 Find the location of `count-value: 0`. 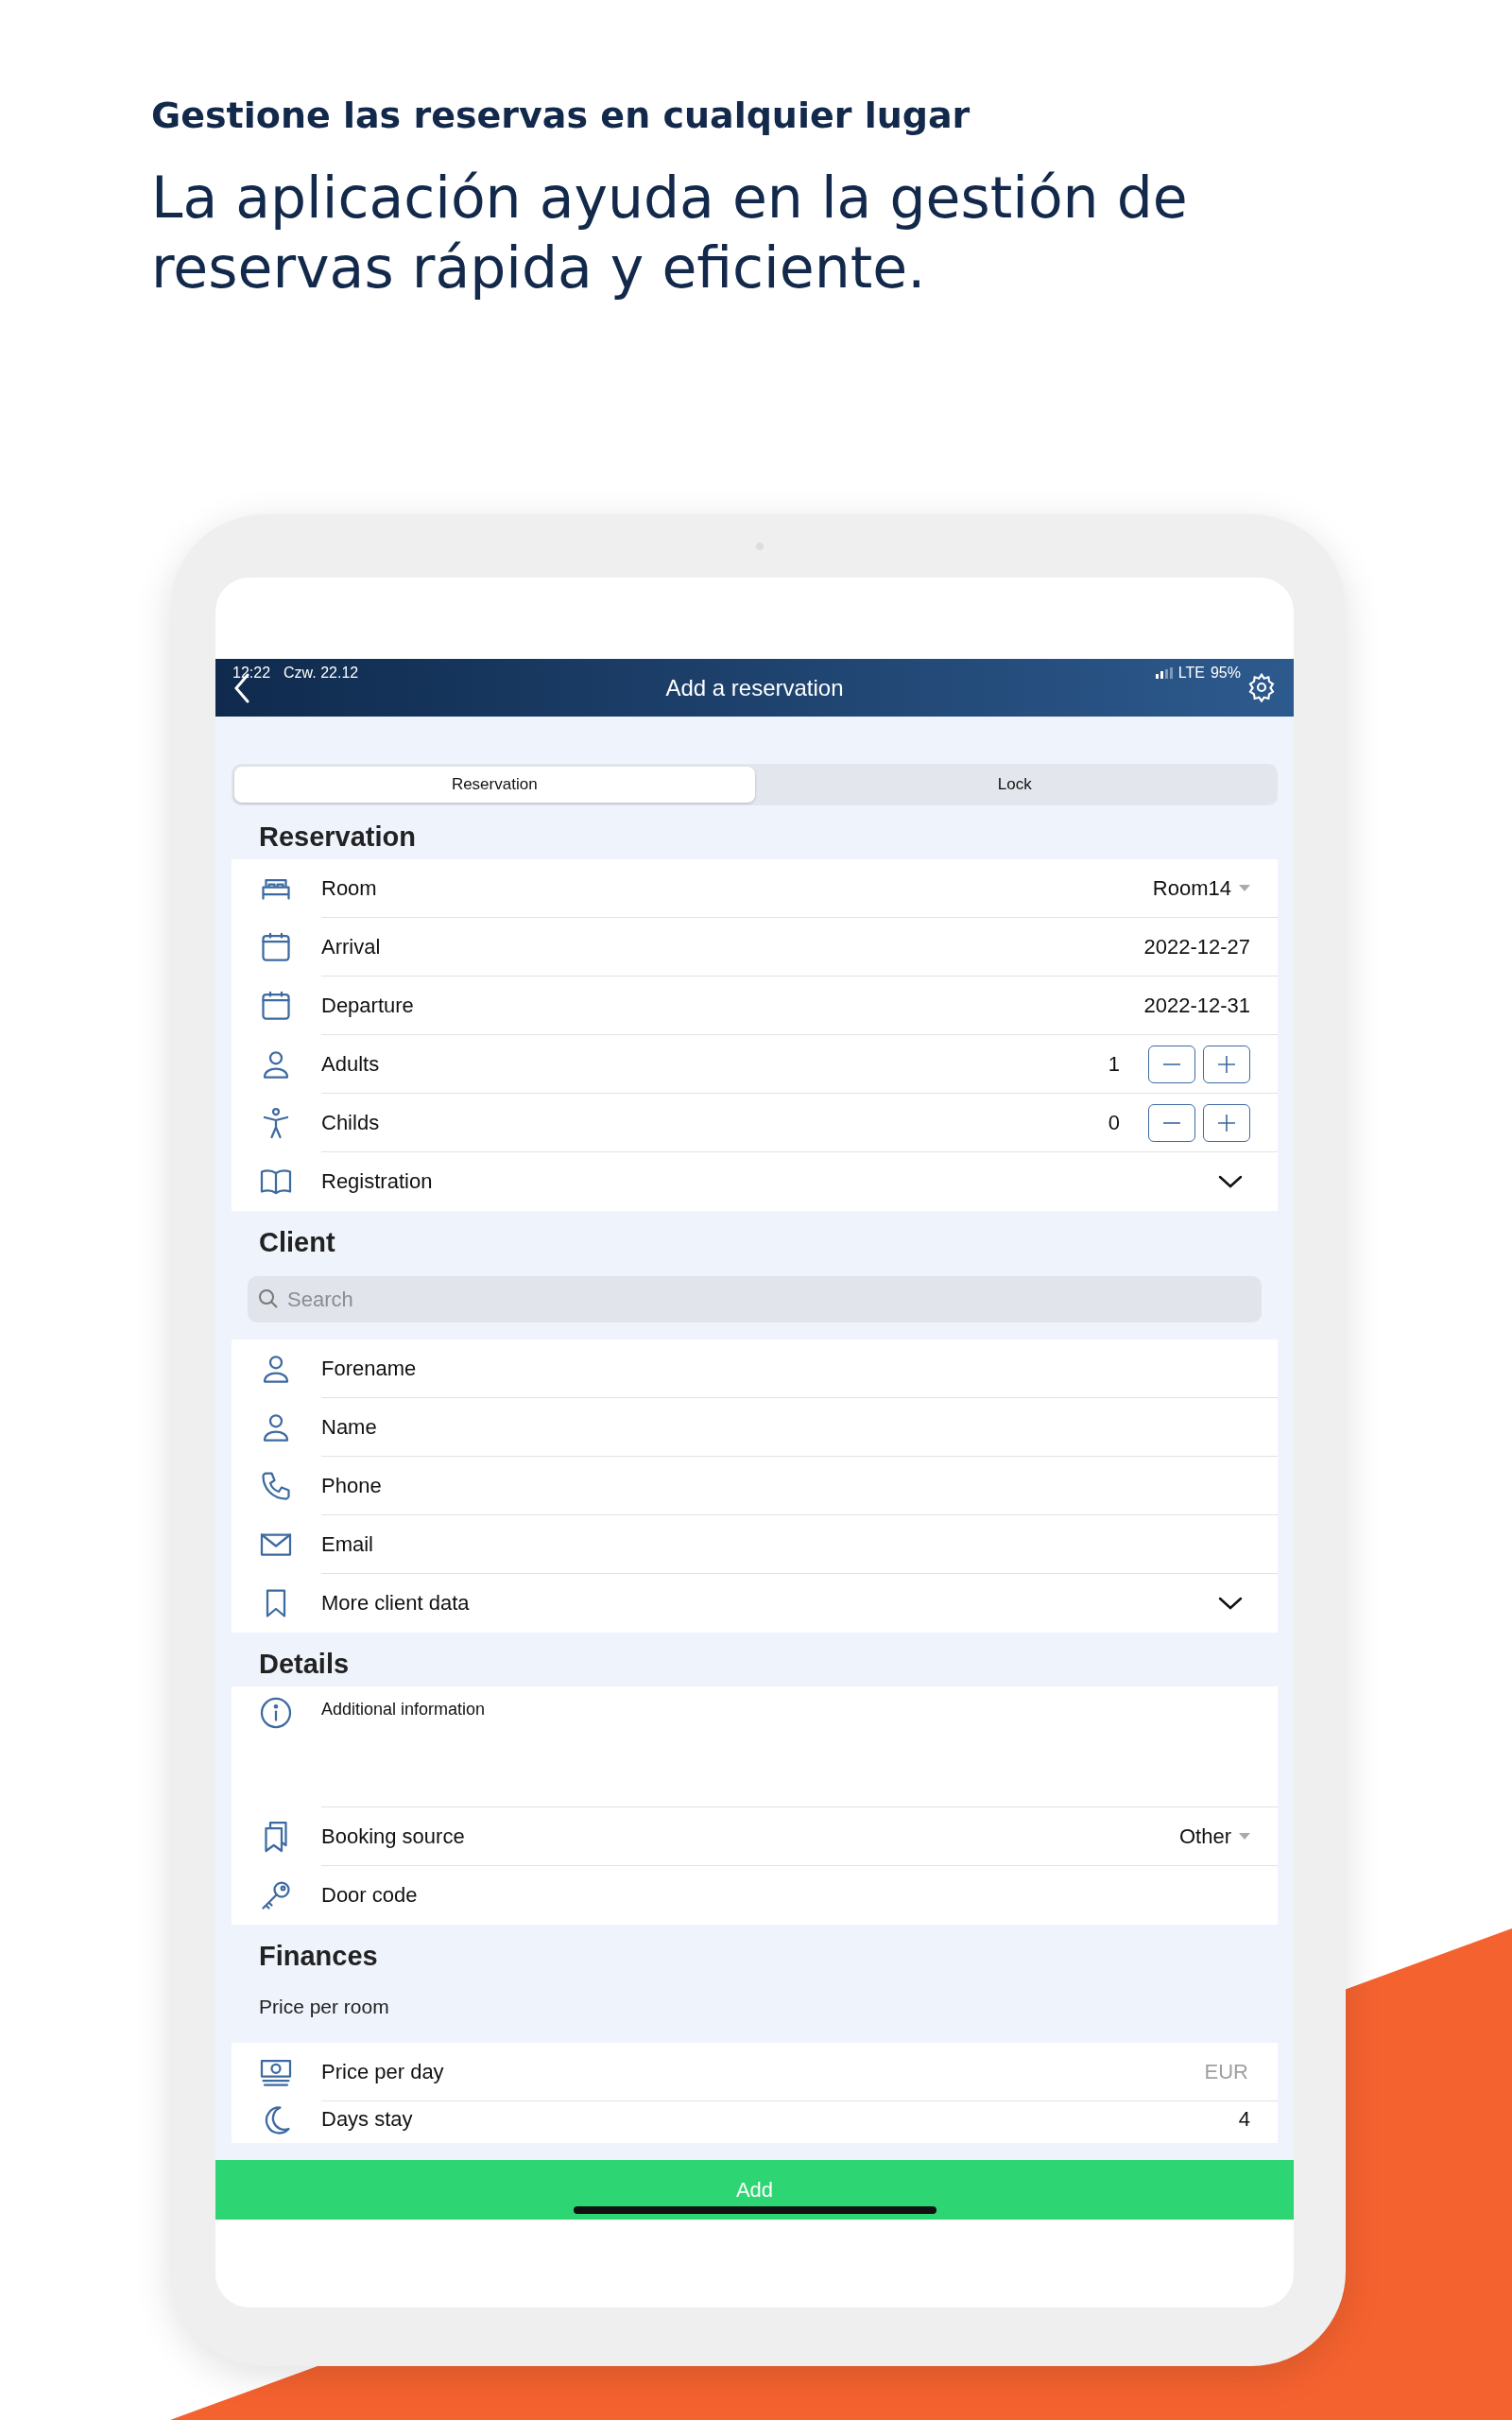

count-value: 0 is located at coordinates (1114, 1122).